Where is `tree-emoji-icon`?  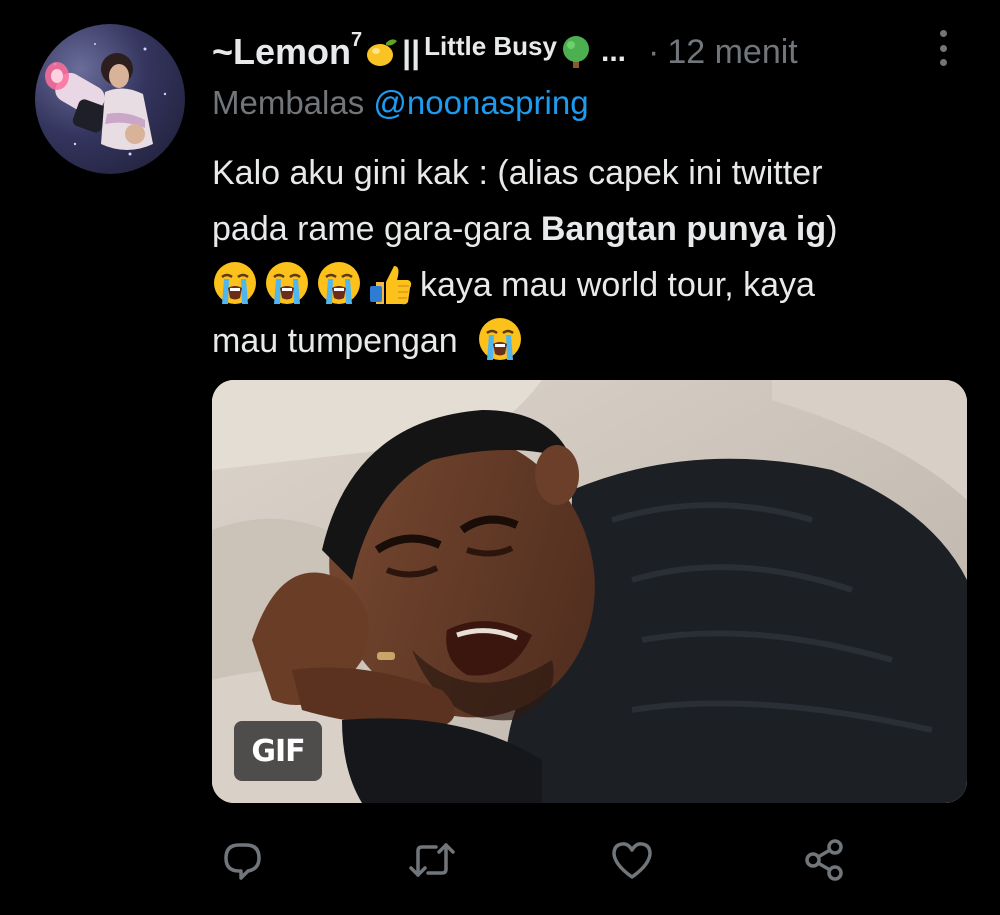
tree-emoji-icon is located at coordinates (576, 52).